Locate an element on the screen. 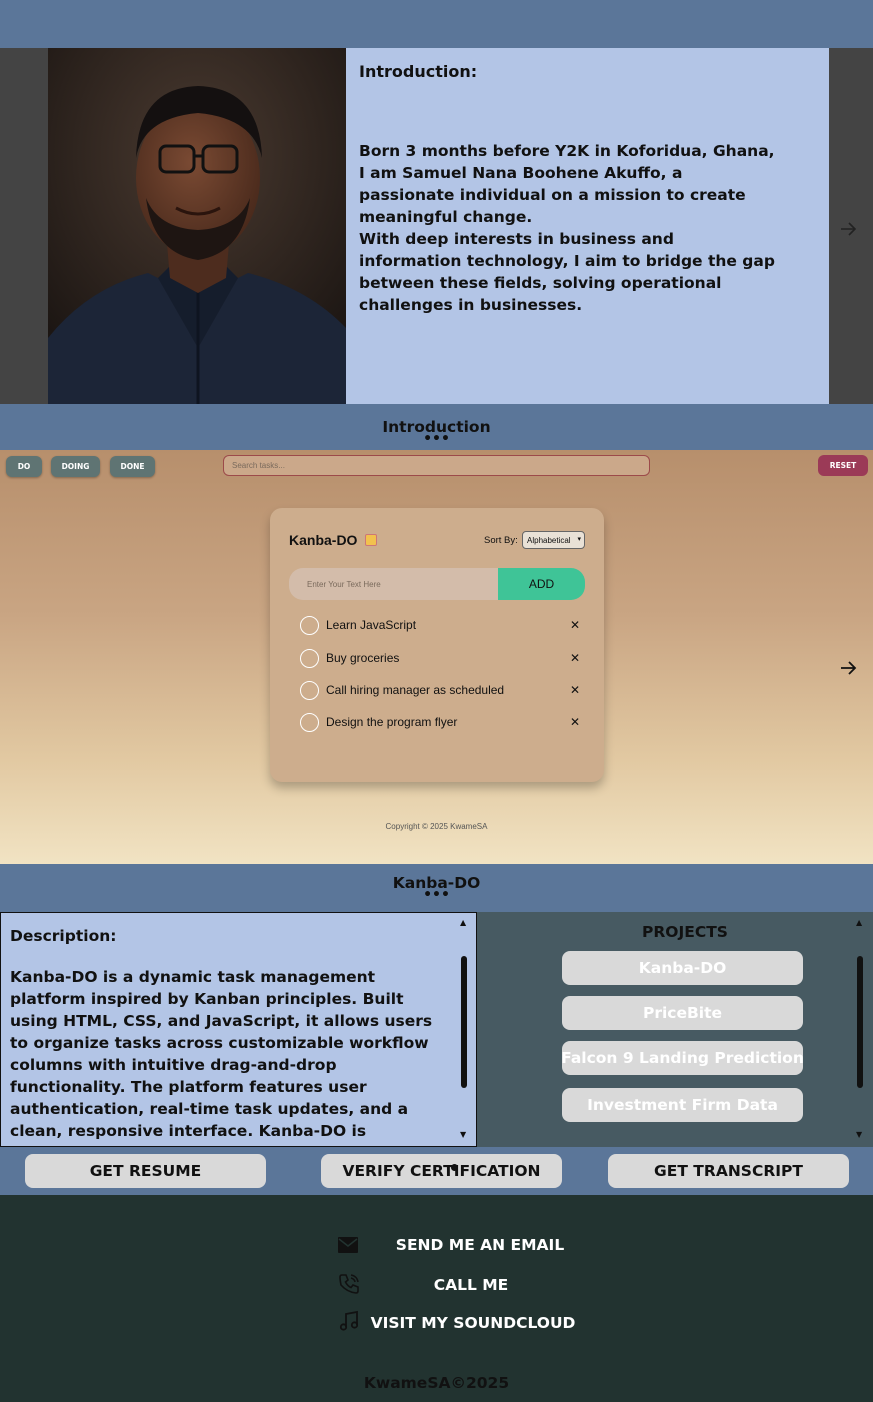 Image resolution: width=873 pixels, height=1402 pixels. project-button-investment-firm: Investment Firm Data is located at coordinates (682, 1105).